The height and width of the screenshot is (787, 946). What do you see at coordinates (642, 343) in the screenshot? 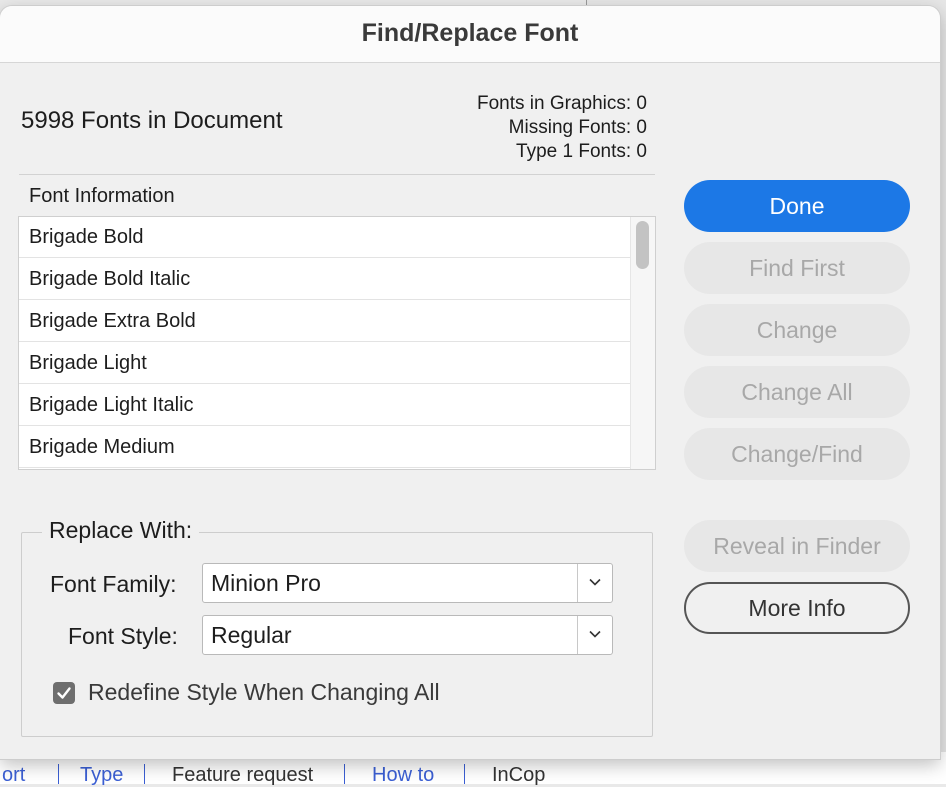
I see `font-list-scrollbar` at bounding box center [642, 343].